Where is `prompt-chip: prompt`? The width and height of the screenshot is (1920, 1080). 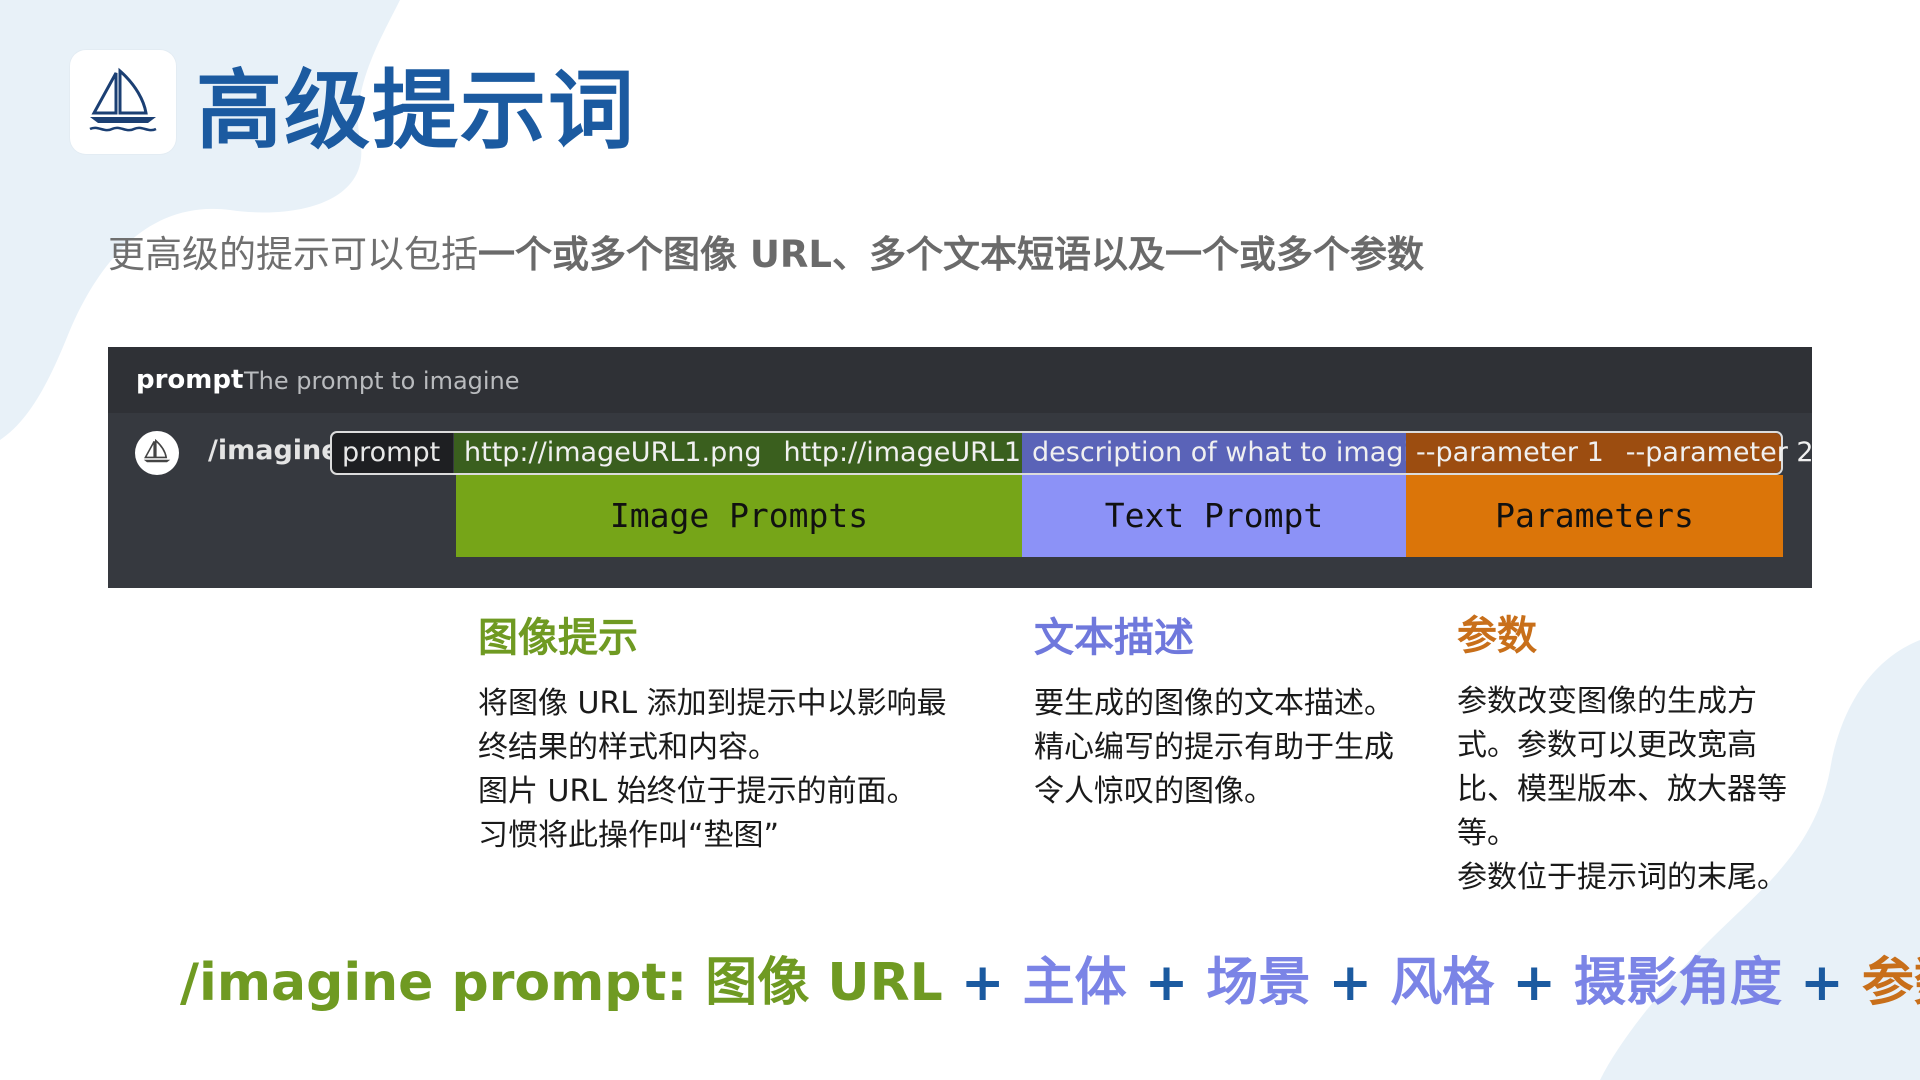
prompt-chip: prompt is located at coordinates (392, 453).